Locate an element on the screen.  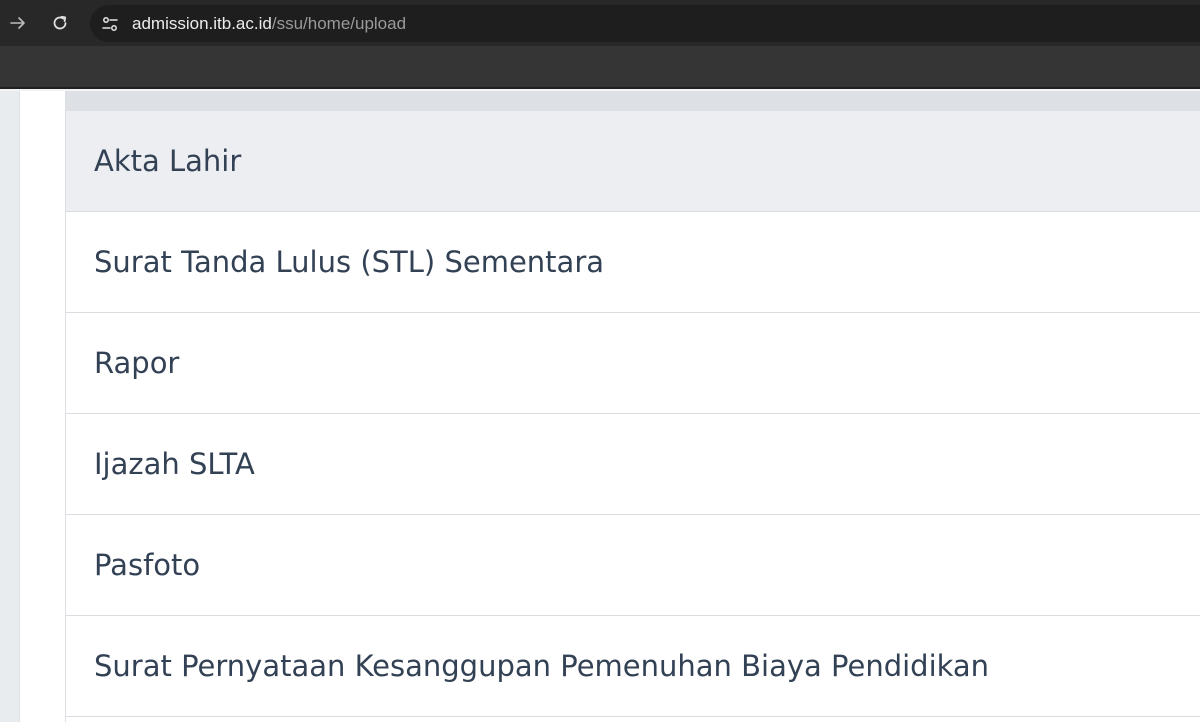
document-item-label: Rapor is located at coordinates (137, 363).